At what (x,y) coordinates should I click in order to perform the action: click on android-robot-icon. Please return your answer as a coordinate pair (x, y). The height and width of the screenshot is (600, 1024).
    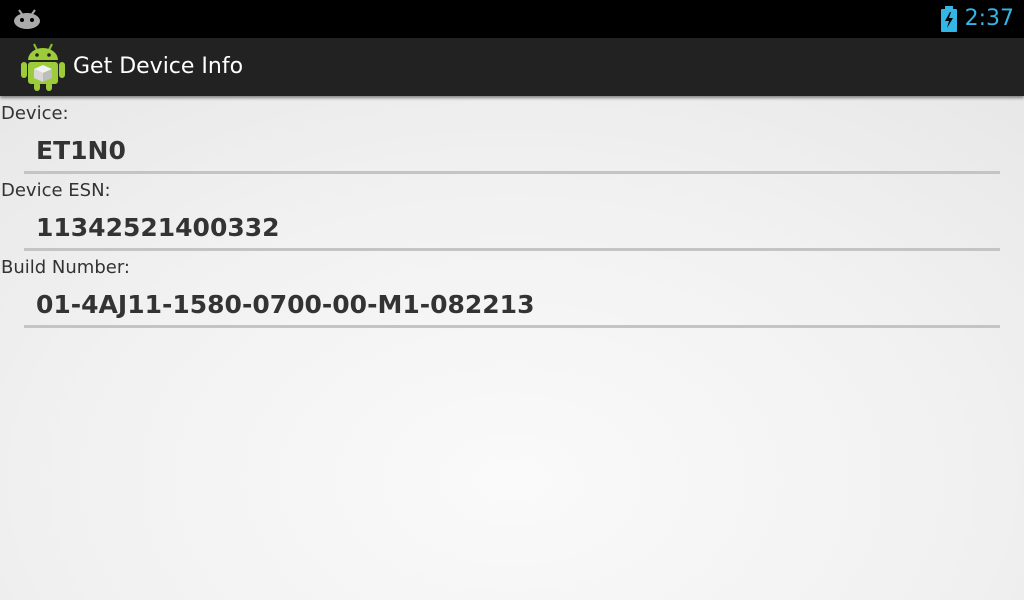
    Looking at the image, I should click on (27, 20).